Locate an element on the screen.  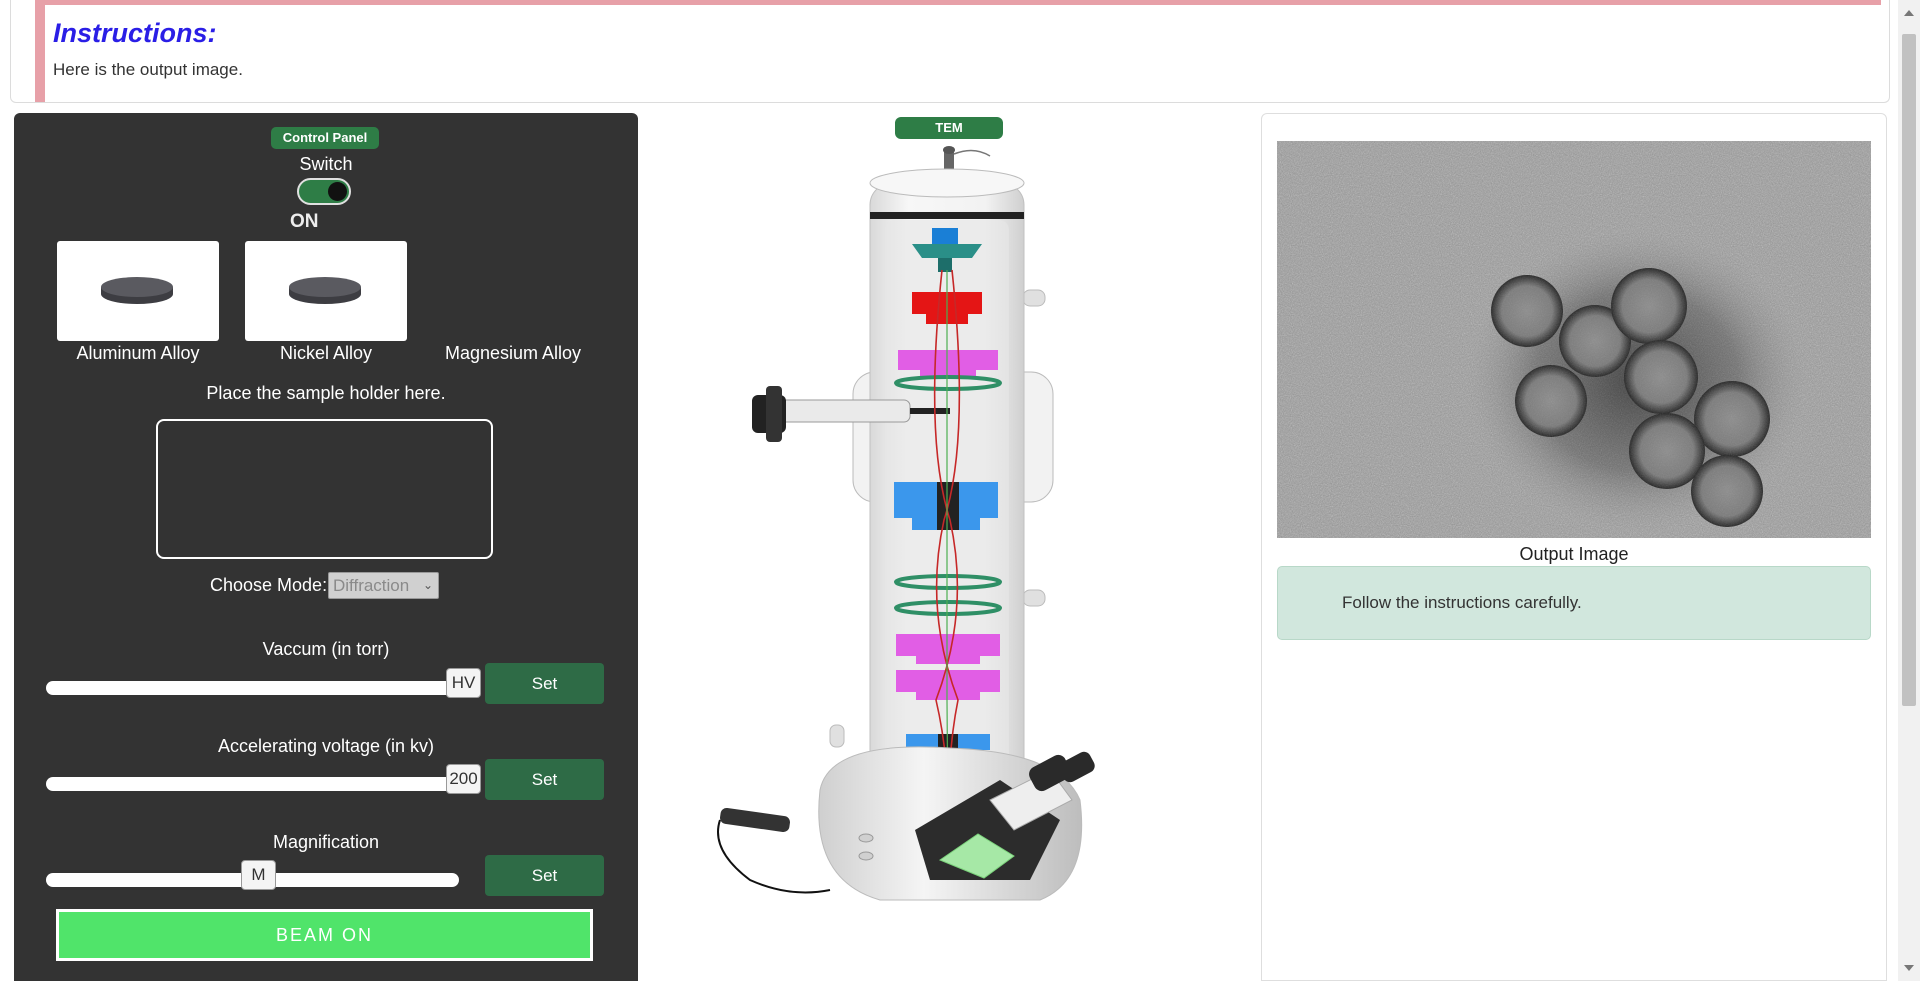
tem-badge: TEM is located at coordinates (949, 128).